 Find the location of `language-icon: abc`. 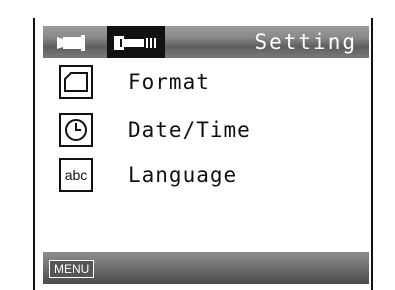

language-icon: abc is located at coordinates (76, 175).